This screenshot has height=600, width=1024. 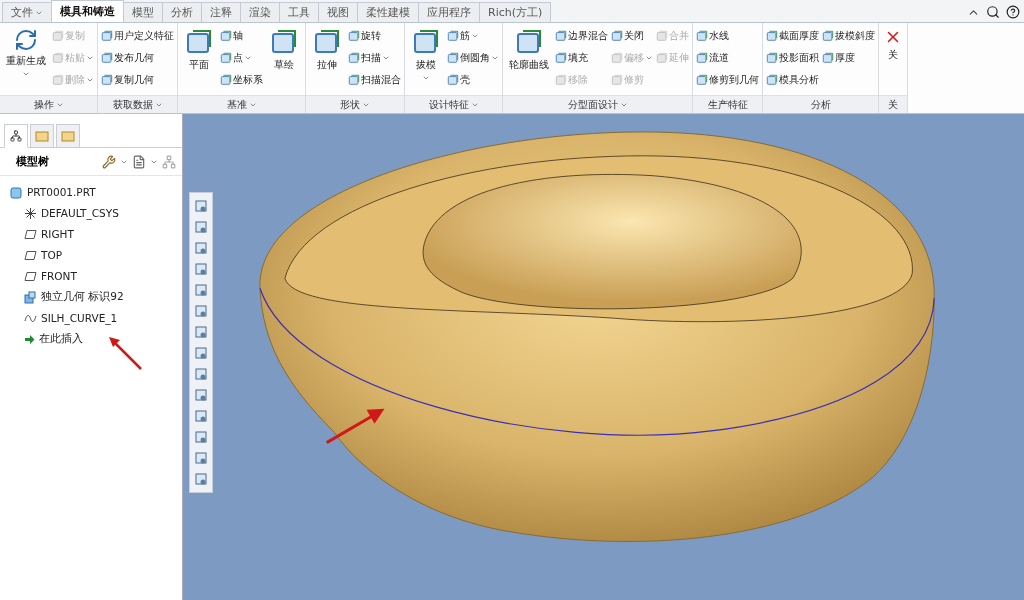 I want to click on tree-item: DEFAULT_CSYS, so click(x=91, y=213).